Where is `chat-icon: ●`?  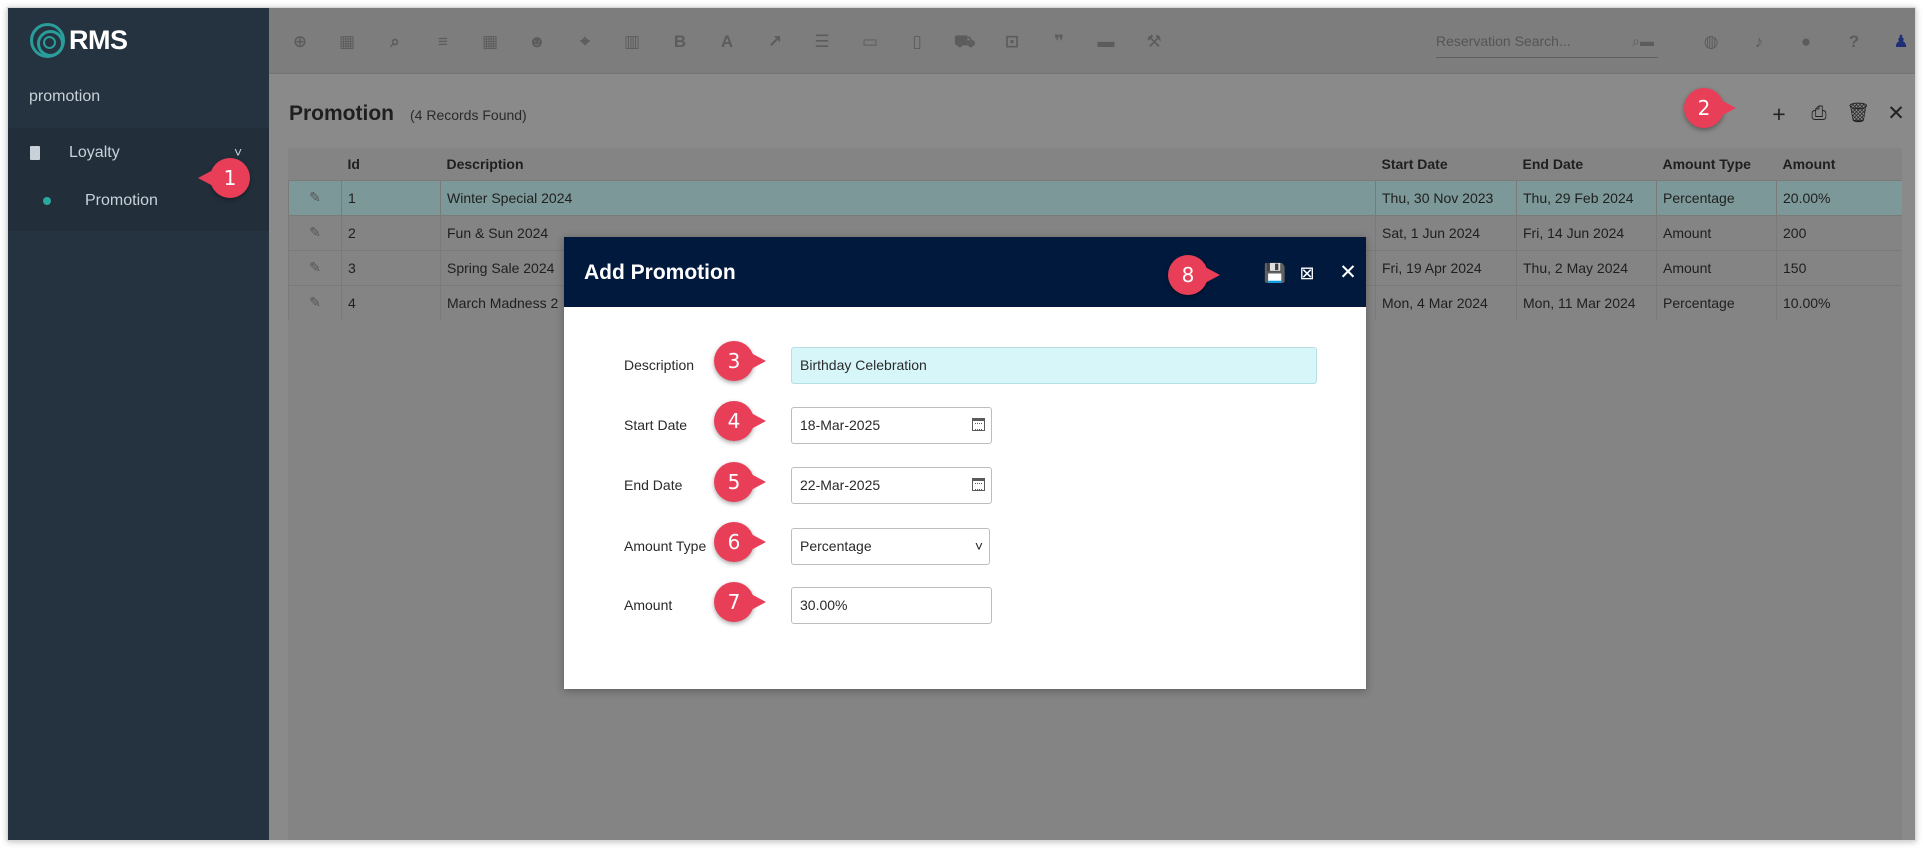 chat-icon: ● is located at coordinates (1806, 42).